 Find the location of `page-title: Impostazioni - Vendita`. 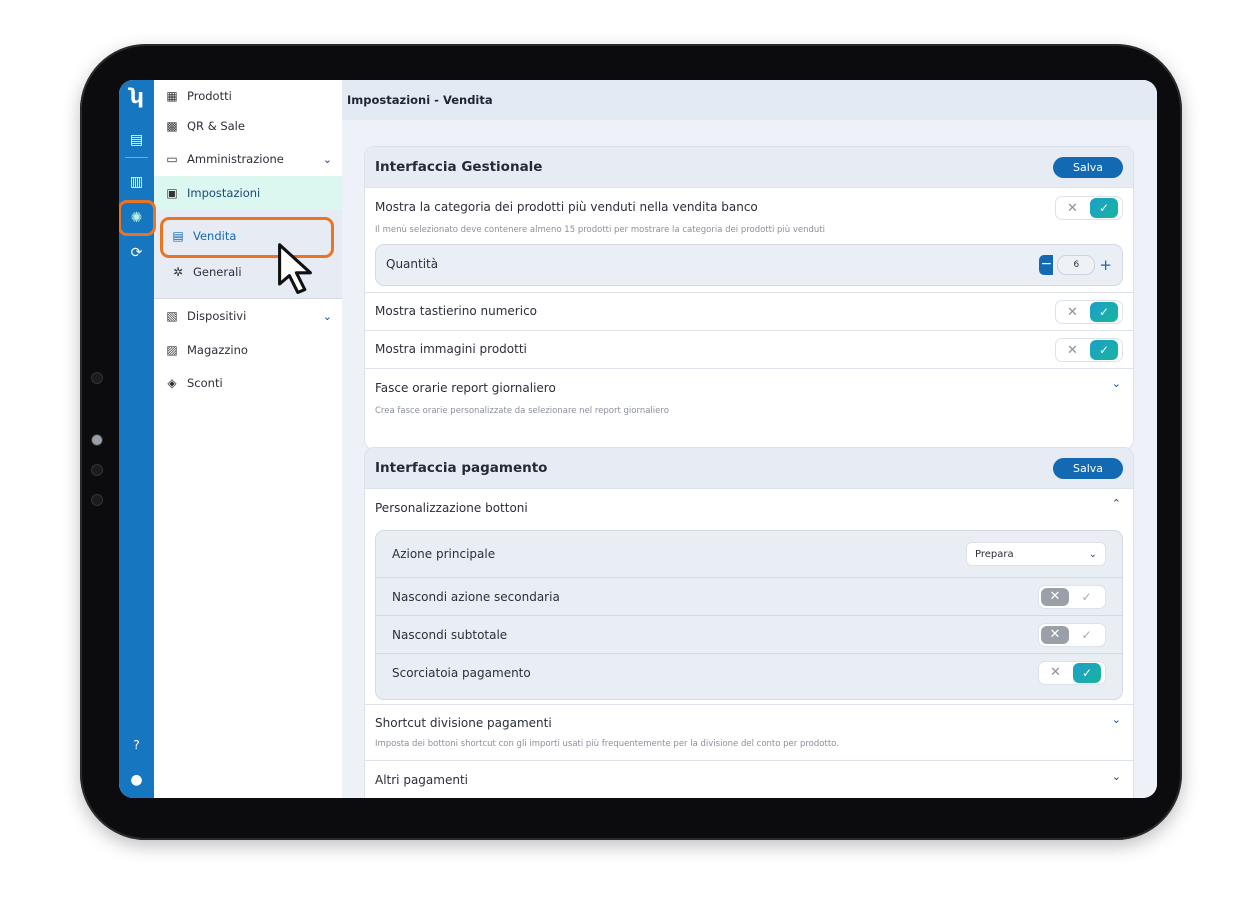

page-title: Impostazioni - Vendita is located at coordinates (420, 100).